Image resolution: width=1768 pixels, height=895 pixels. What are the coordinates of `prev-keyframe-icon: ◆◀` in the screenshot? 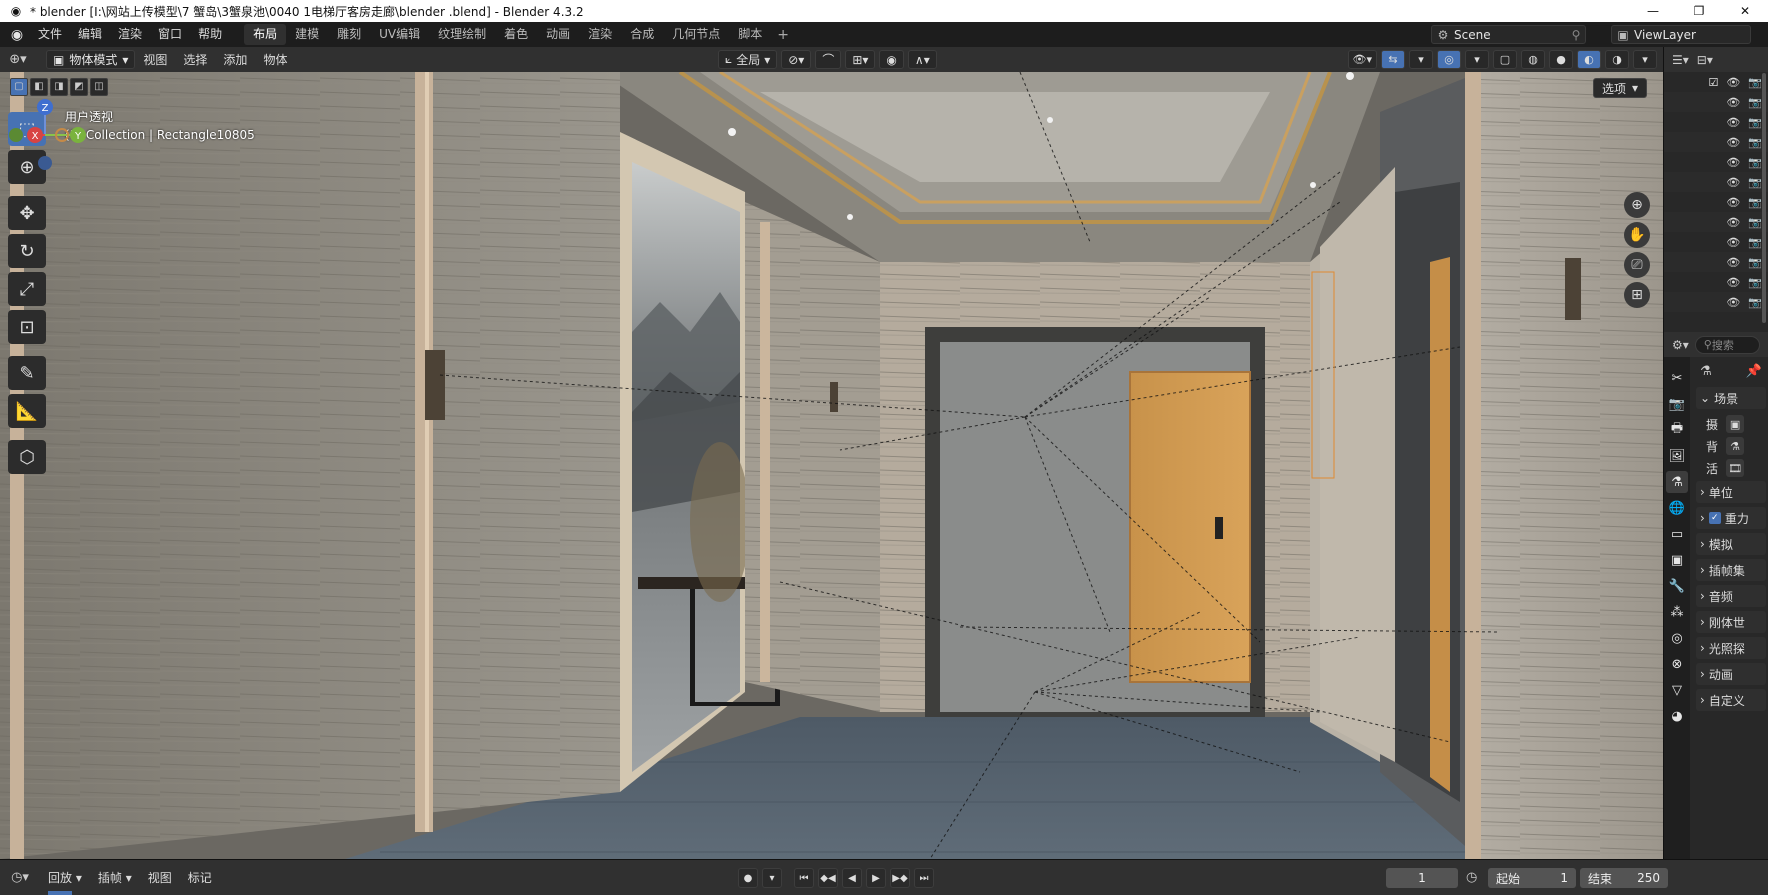 It's located at (828, 878).